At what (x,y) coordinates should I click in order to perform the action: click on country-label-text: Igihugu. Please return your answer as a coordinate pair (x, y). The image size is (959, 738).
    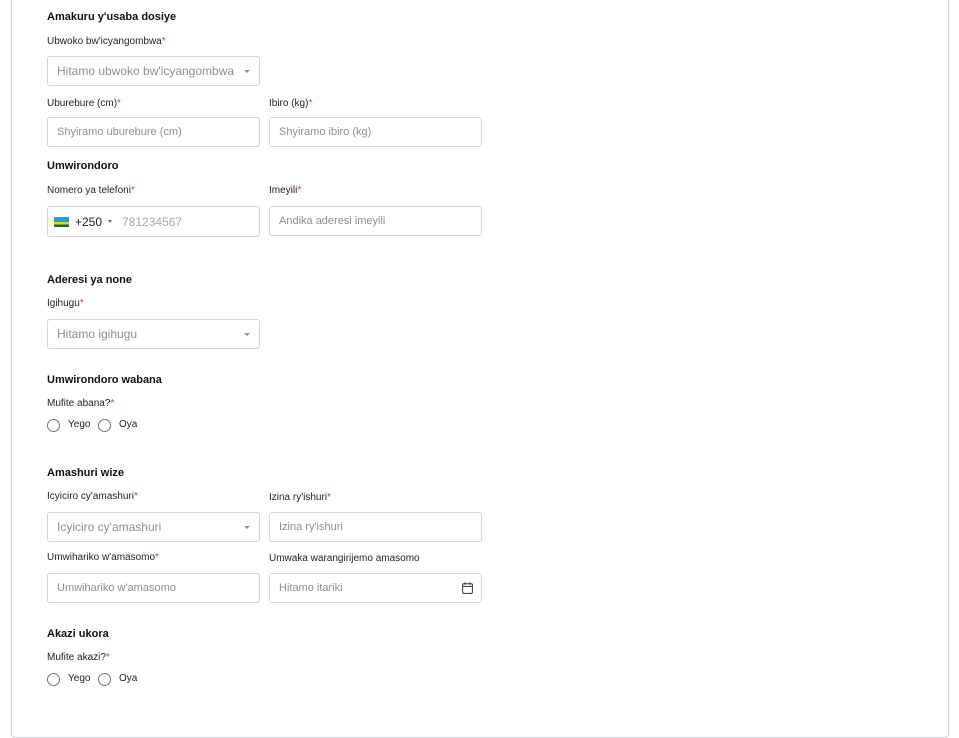
    Looking at the image, I should click on (63, 303).